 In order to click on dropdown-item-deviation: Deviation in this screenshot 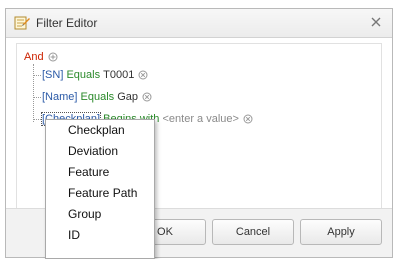, I will do `click(100, 151)`.